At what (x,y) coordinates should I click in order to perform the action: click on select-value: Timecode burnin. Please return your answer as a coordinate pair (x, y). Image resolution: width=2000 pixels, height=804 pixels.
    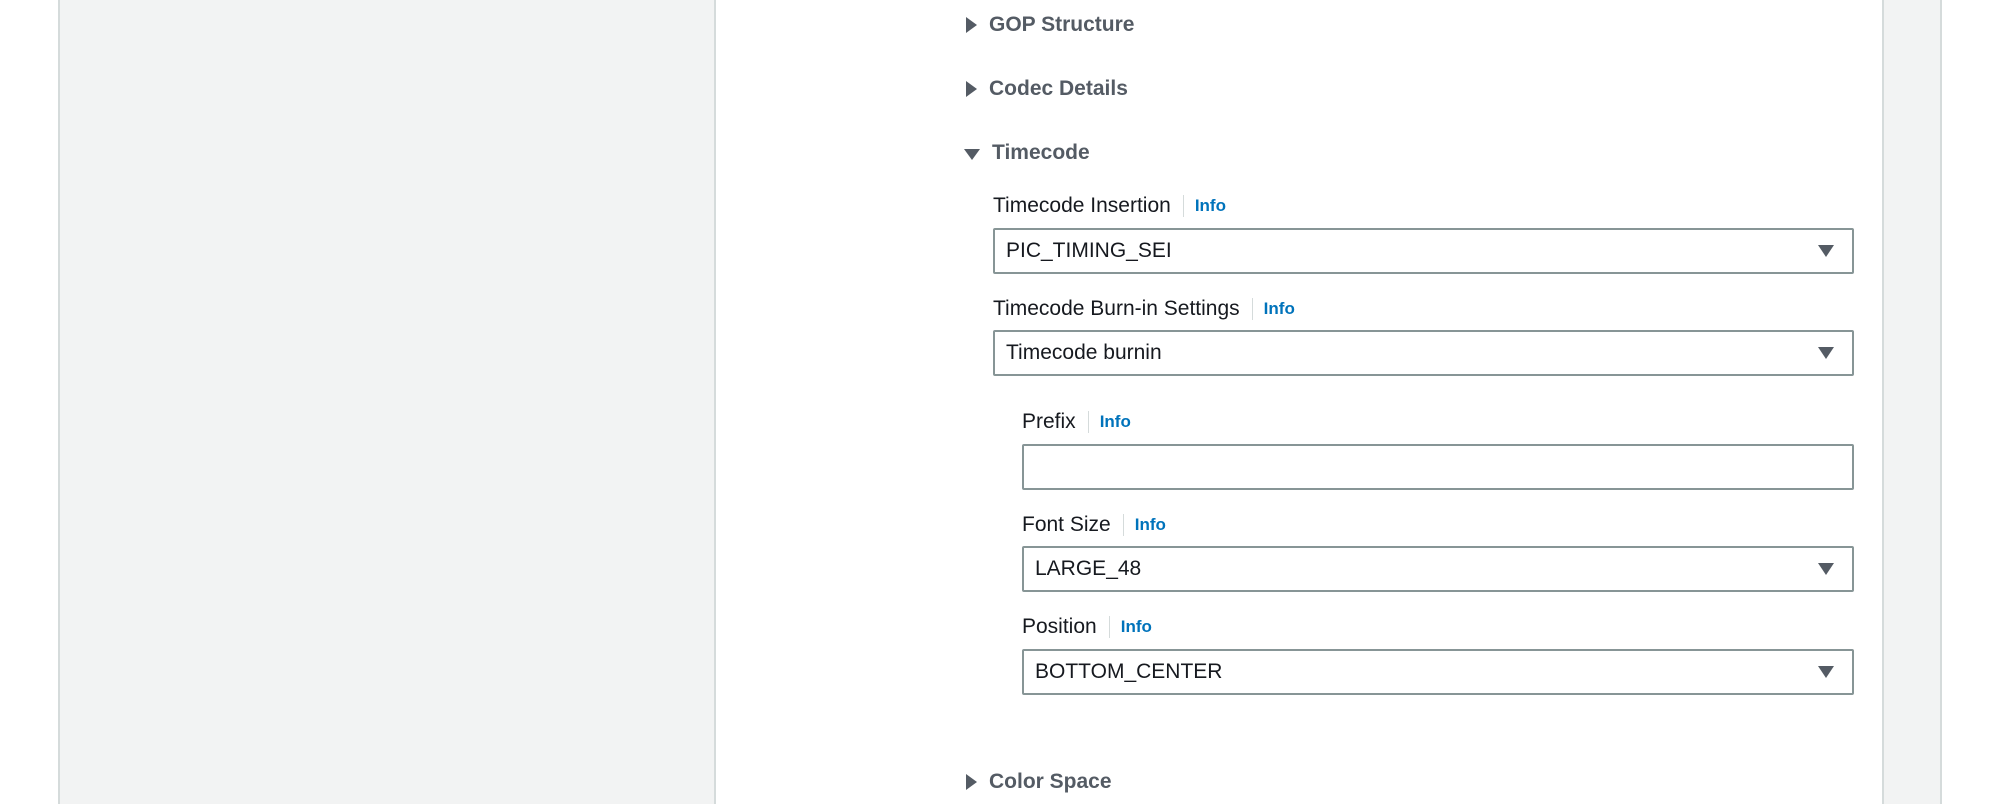
    Looking at the image, I should click on (1084, 352).